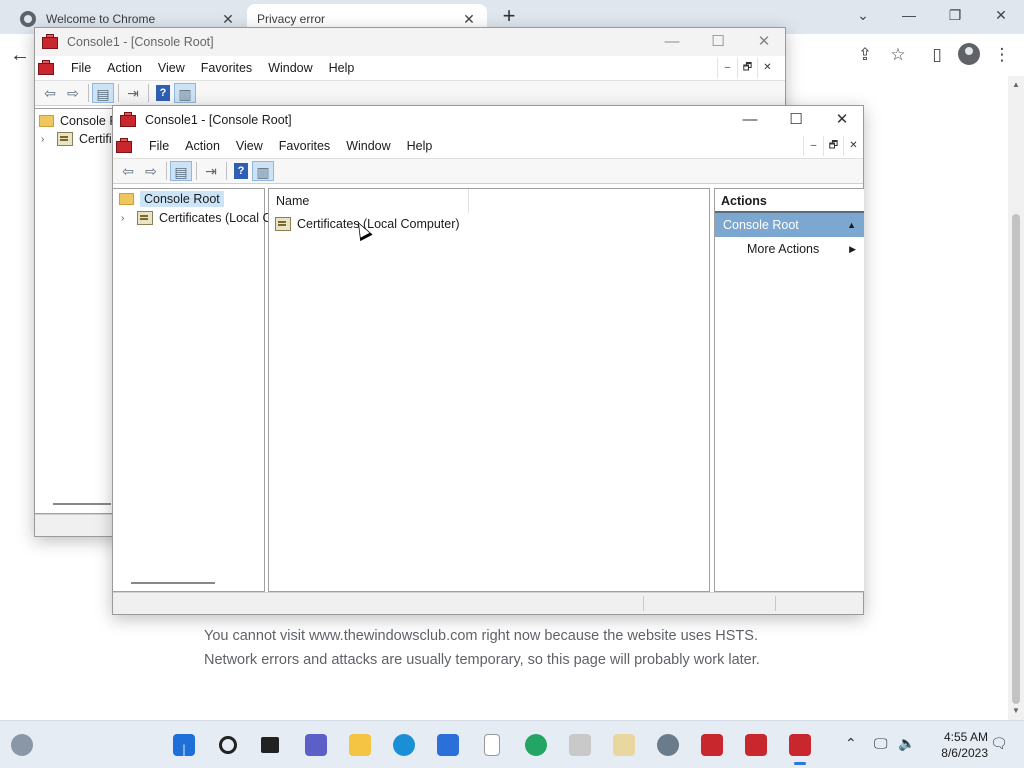  What do you see at coordinates (404, 745) in the screenshot?
I see `edge-browser-icon` at bounding box center [404, 745].